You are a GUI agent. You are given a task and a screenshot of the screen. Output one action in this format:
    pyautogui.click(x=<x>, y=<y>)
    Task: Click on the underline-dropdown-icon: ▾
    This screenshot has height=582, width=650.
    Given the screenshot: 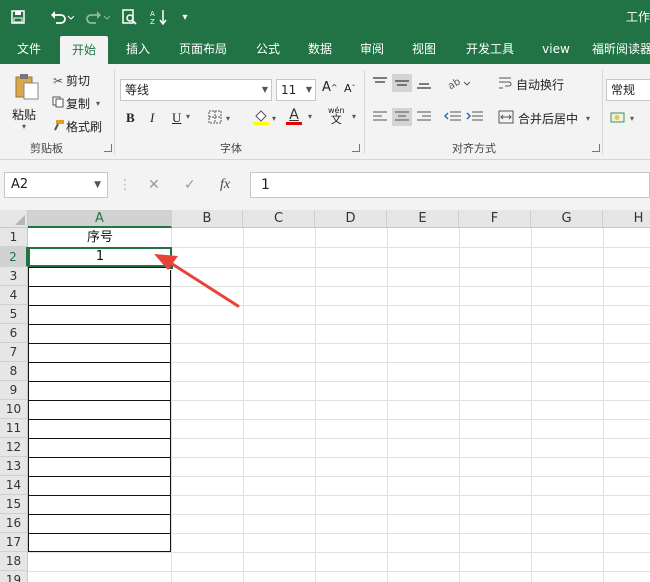 What is the action you would take?
    pyautogui.click(x=188, y=116)
    